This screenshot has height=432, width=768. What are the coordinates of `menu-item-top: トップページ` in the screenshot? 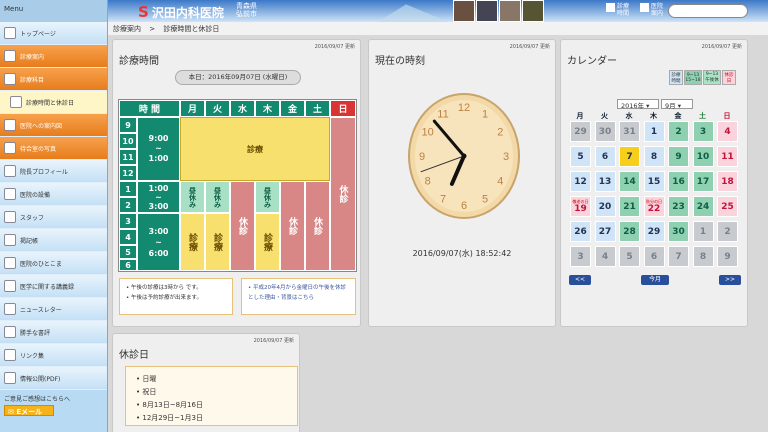 It's located at (53, 33).